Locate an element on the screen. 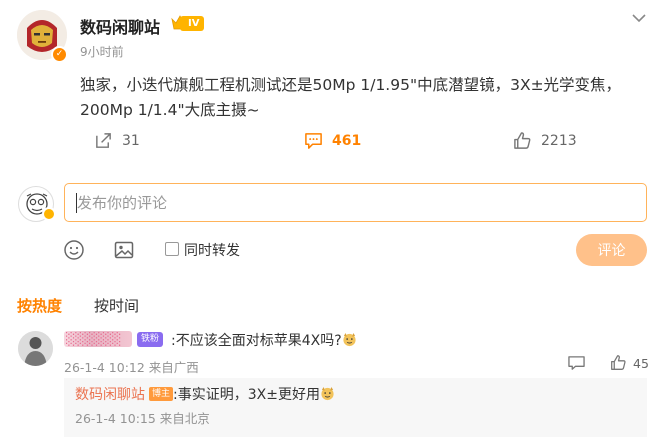 The image size is (660, 437). commenter-name: ░░░░░░ is located at coordinates (98, 339).